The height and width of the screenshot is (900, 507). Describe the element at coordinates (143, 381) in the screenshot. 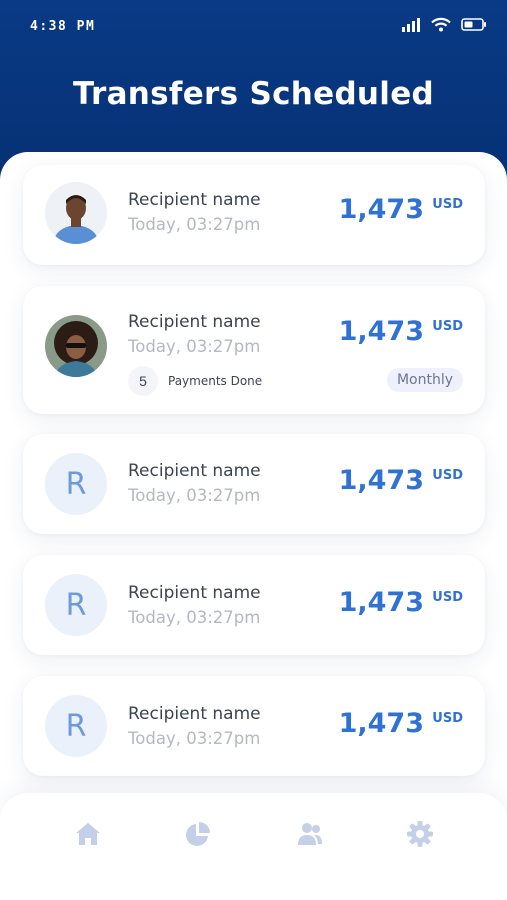

I see `payments-count-badge: 5` at that location.